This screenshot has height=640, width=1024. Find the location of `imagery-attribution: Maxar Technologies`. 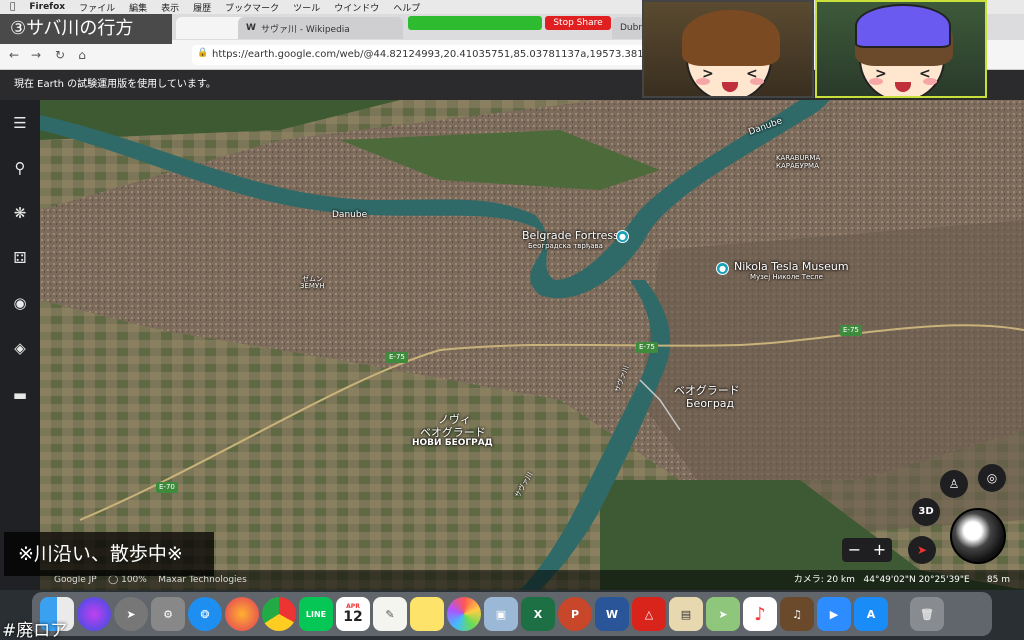

imagery-attribution: Maxar Technologies is located at coordinates (202, 580).